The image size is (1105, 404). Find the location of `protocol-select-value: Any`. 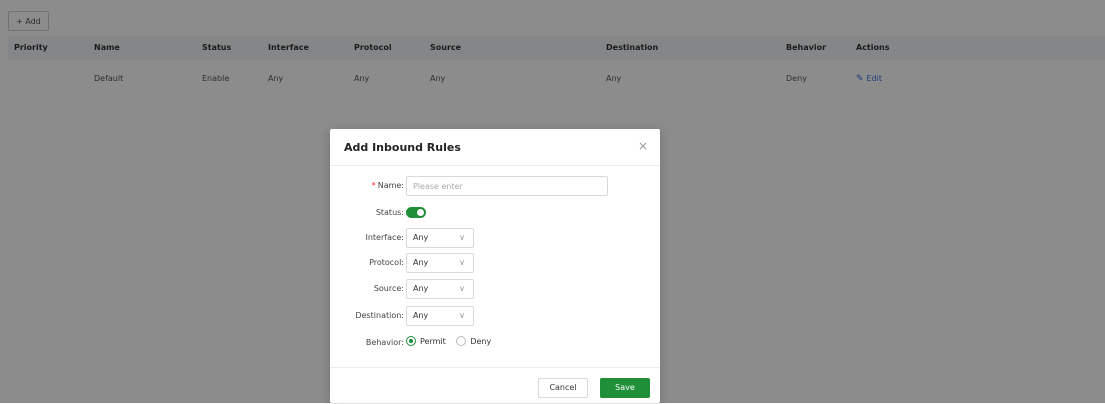

protocol-select-value: Any is located at coordinates (421, 262).